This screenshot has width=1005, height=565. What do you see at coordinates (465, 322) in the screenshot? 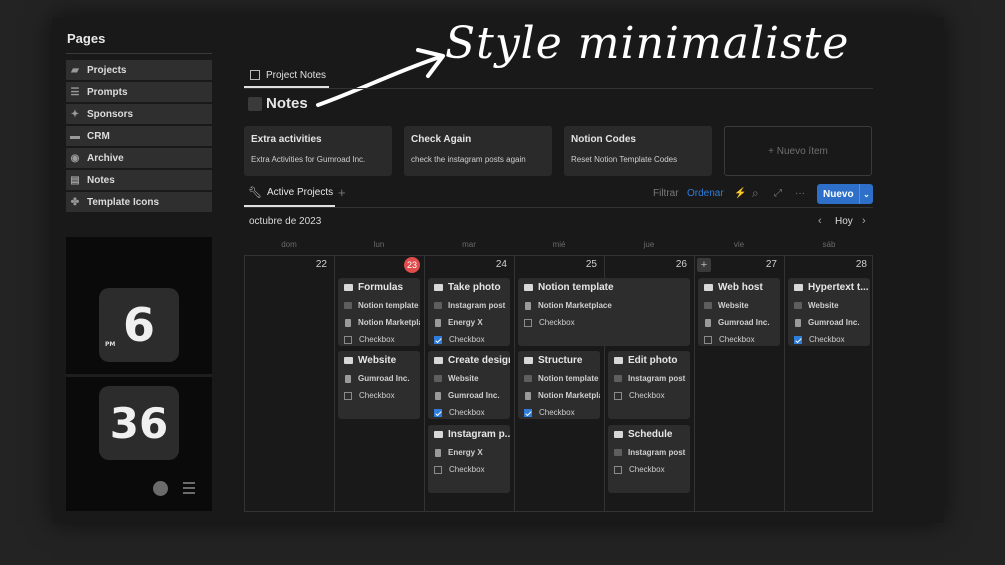
I see `event-prop: Energy X` at bounding box center [465, 322].